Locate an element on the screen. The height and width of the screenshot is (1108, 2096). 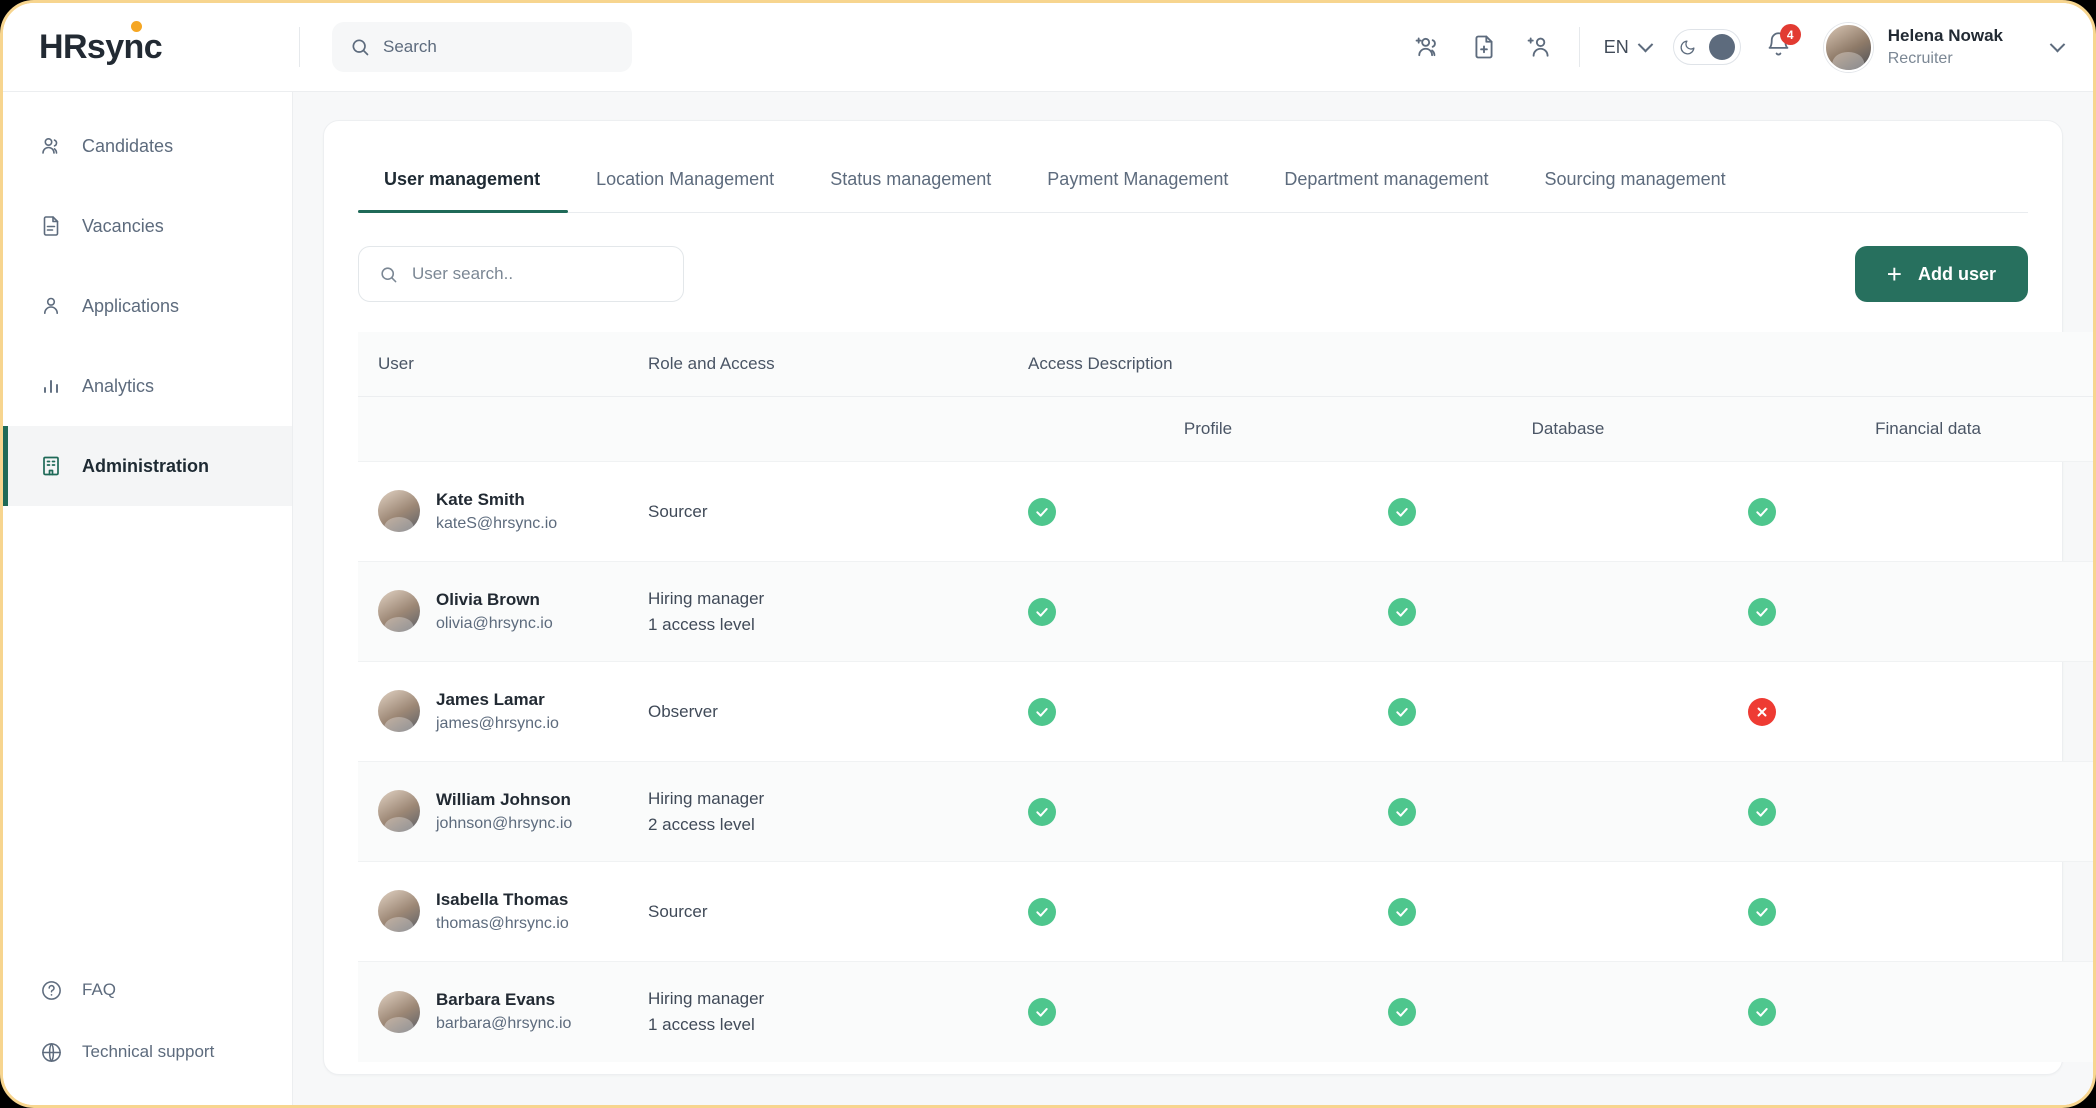
tab-department-management: Department management is located at coordinates (1386, 181).